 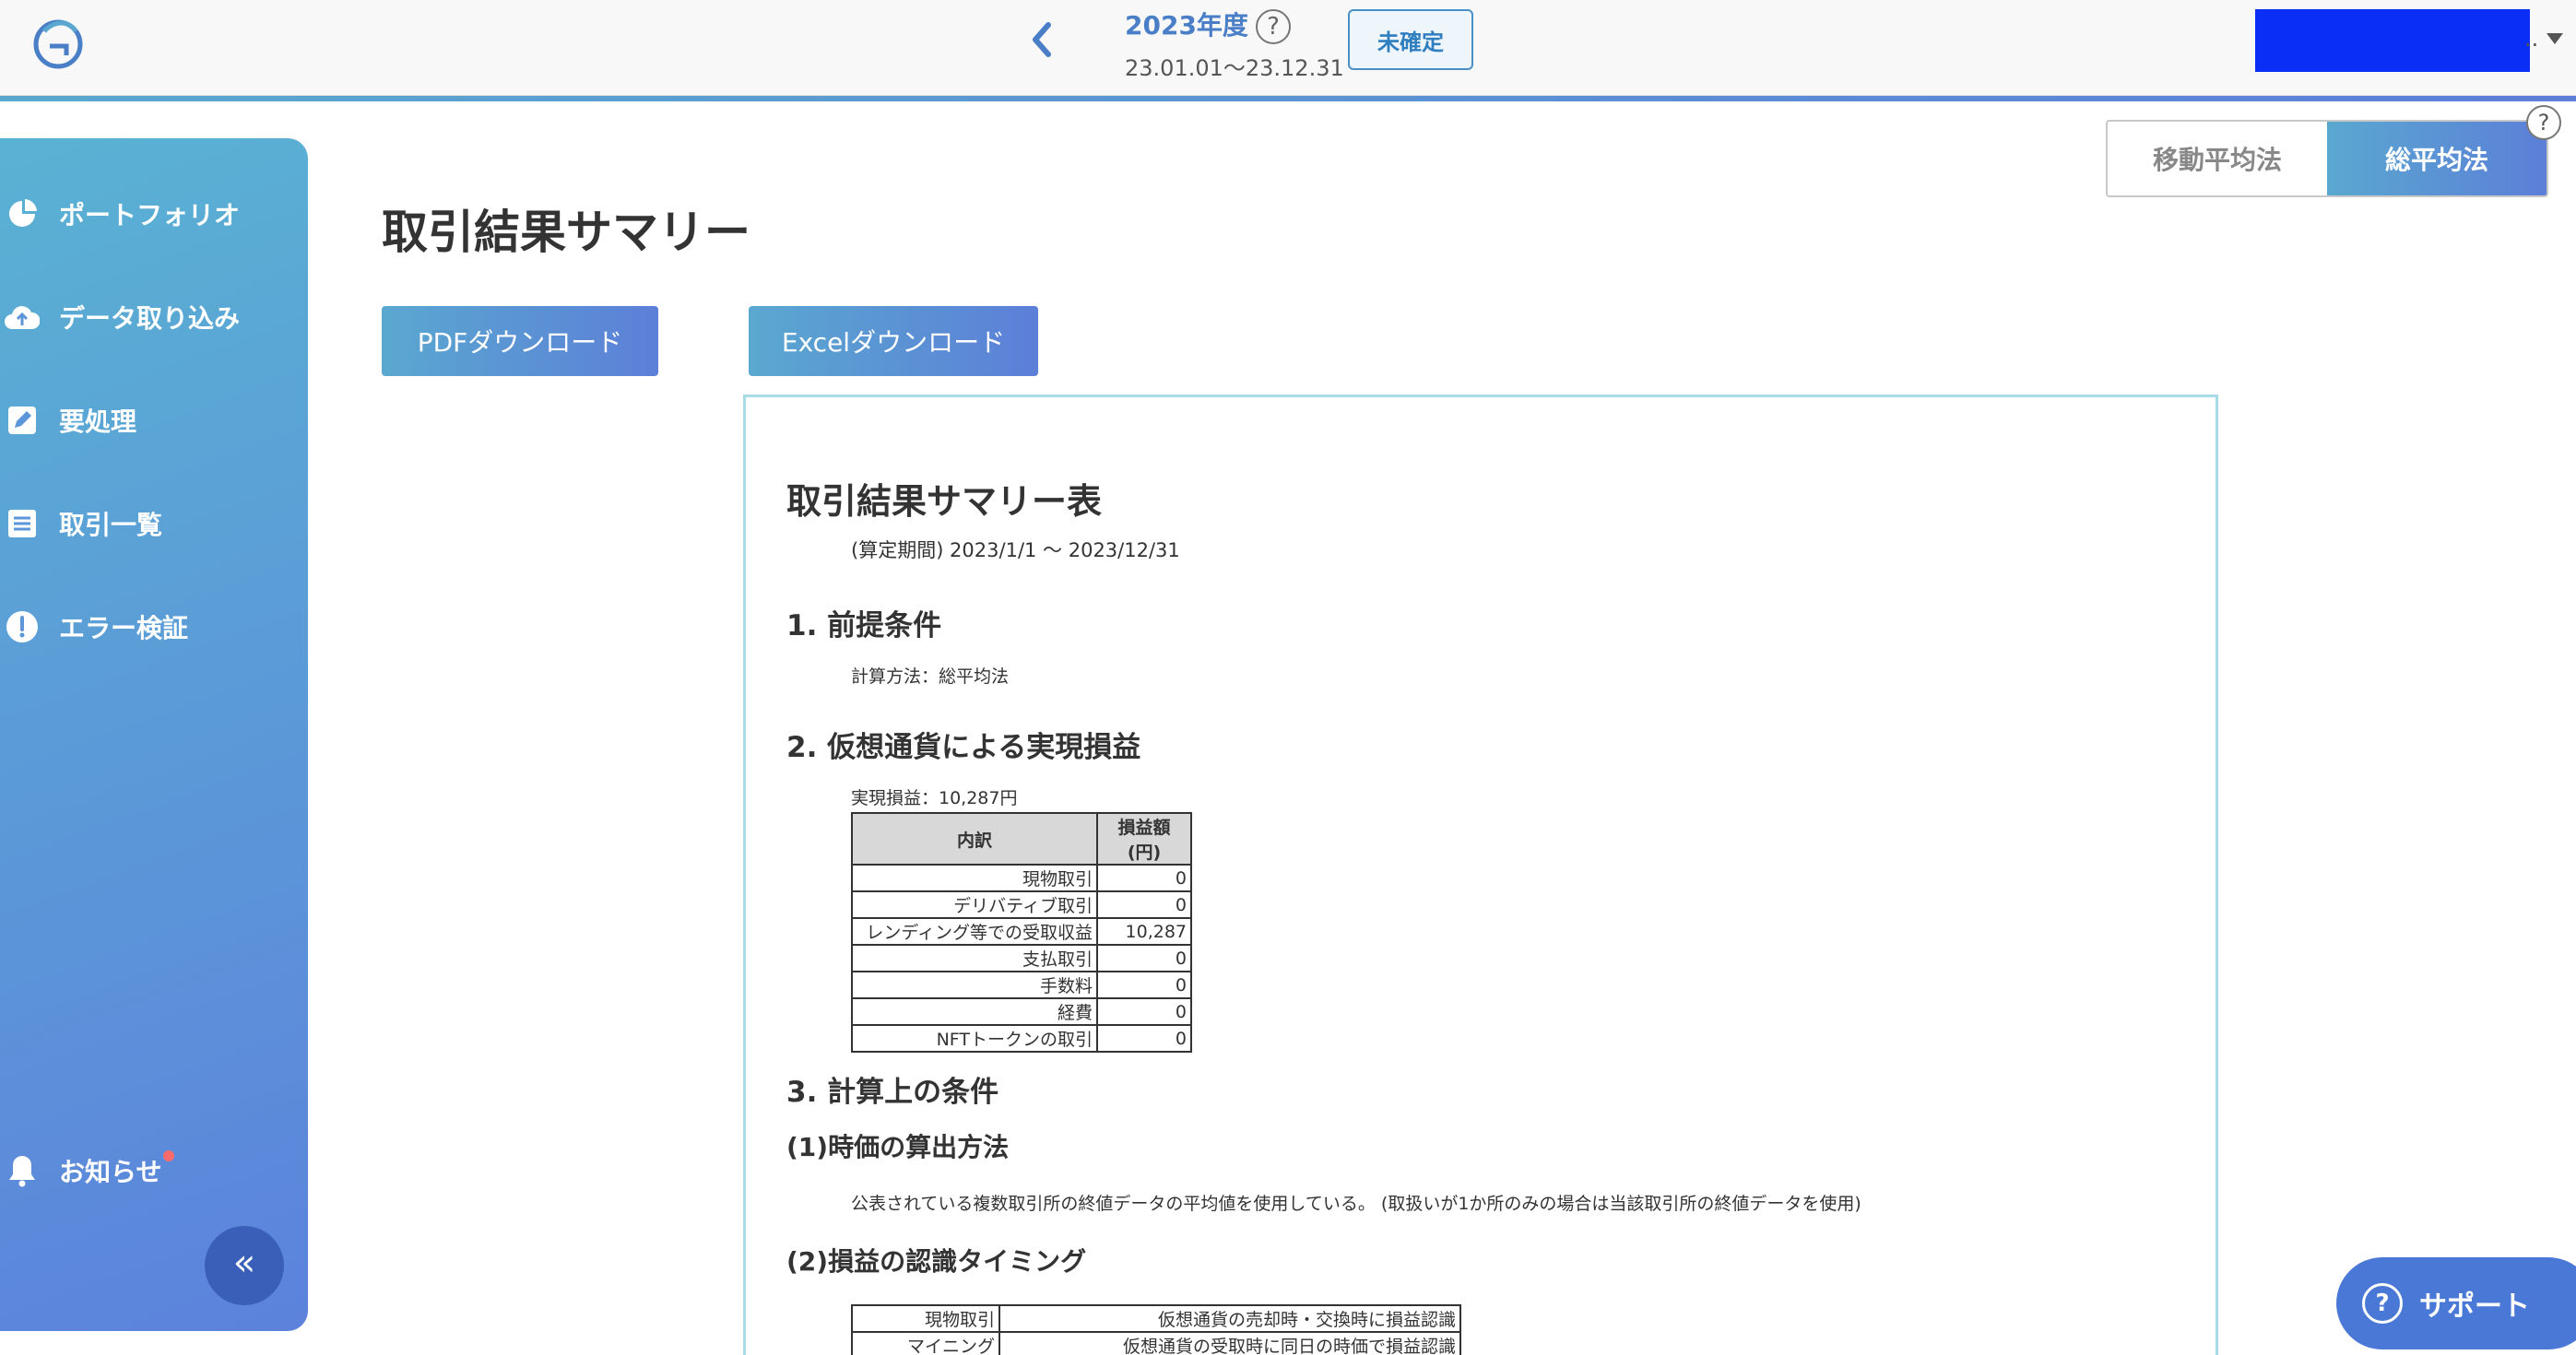 I want to click on chevron-left-icon, so click(x=1042, y=39).